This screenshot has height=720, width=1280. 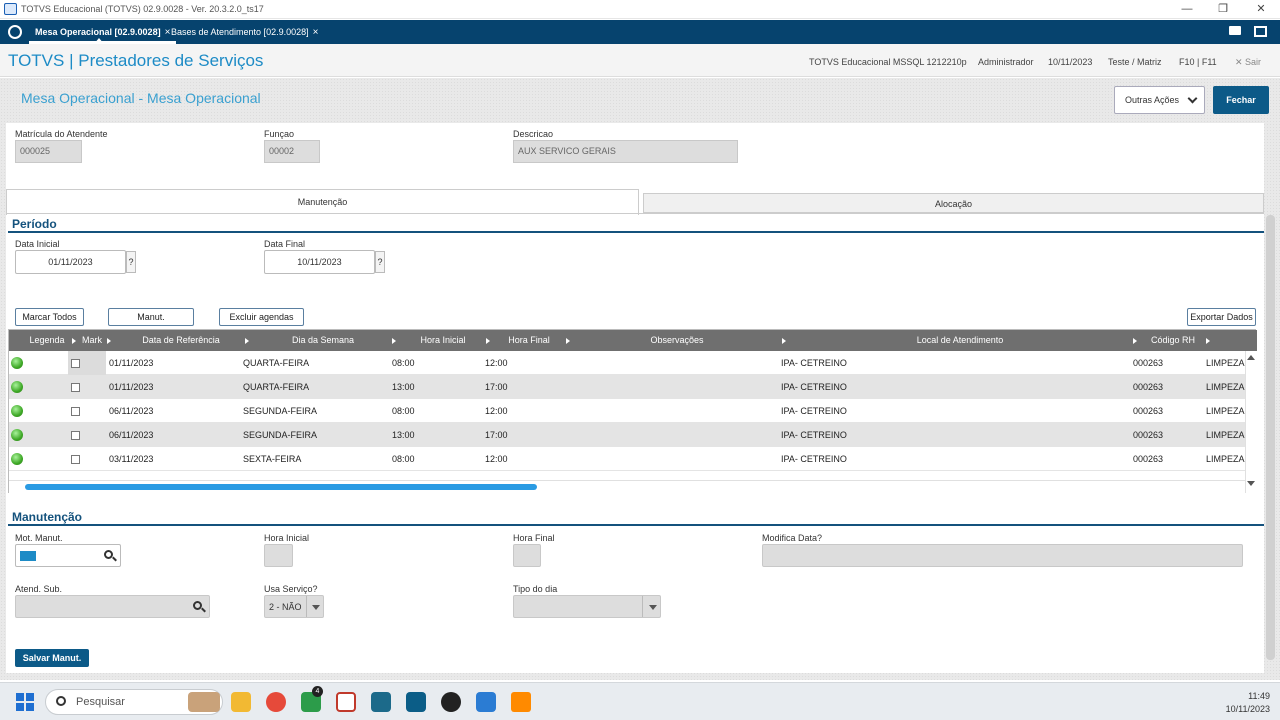 I want to click on data-final-help-button: ?, so click(x=380, y=262).